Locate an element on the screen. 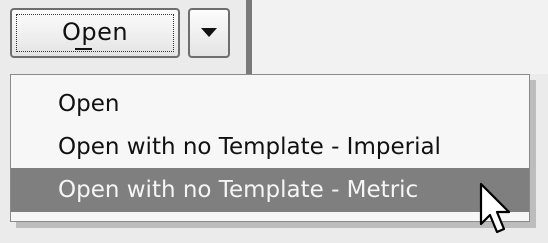 This screenshot has width=548, height=243. open-dropdown-button is located at coordinates (209, 33).